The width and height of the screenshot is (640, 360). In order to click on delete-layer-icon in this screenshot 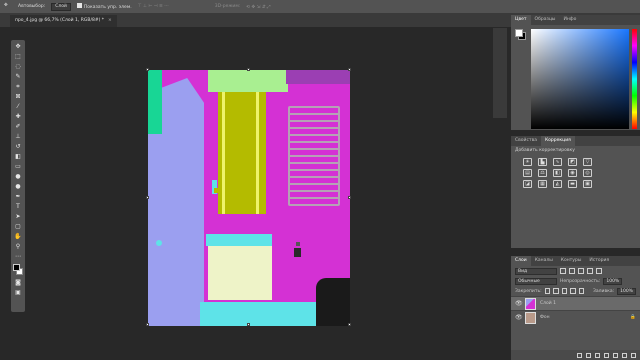, I will do `click(633, 355)`.